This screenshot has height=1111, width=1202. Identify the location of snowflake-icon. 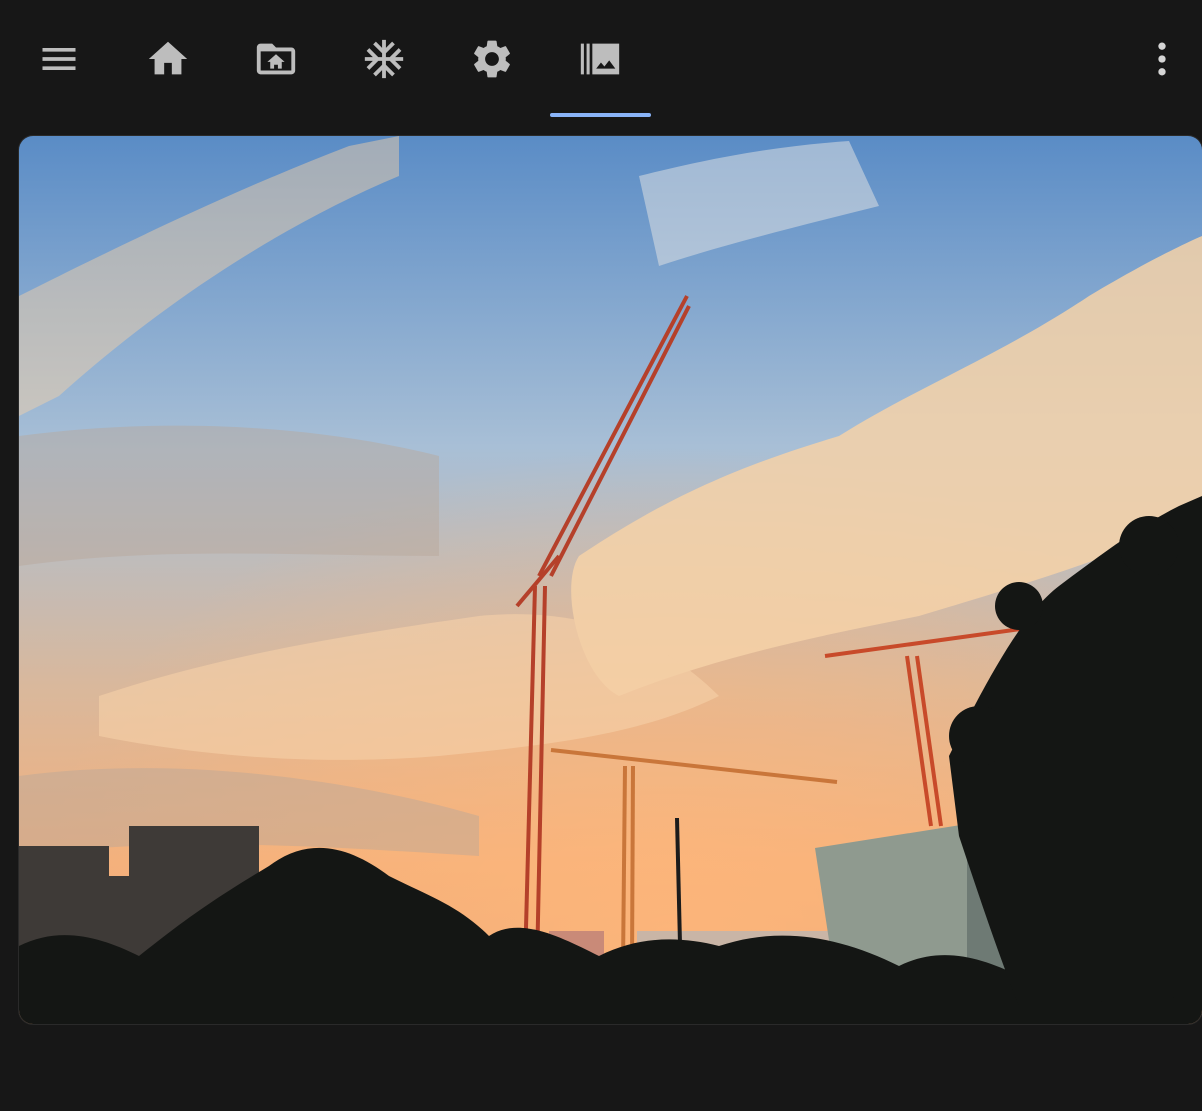
(384, 59).